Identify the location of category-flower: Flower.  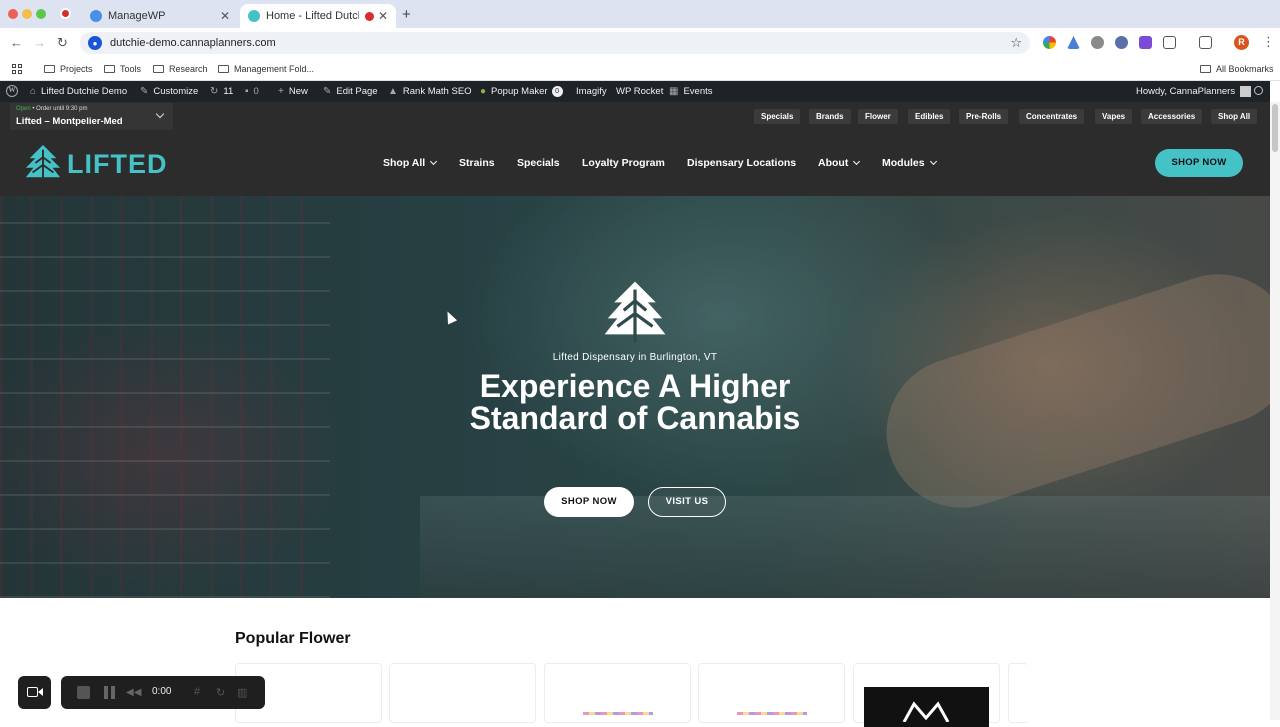
(878, 116).